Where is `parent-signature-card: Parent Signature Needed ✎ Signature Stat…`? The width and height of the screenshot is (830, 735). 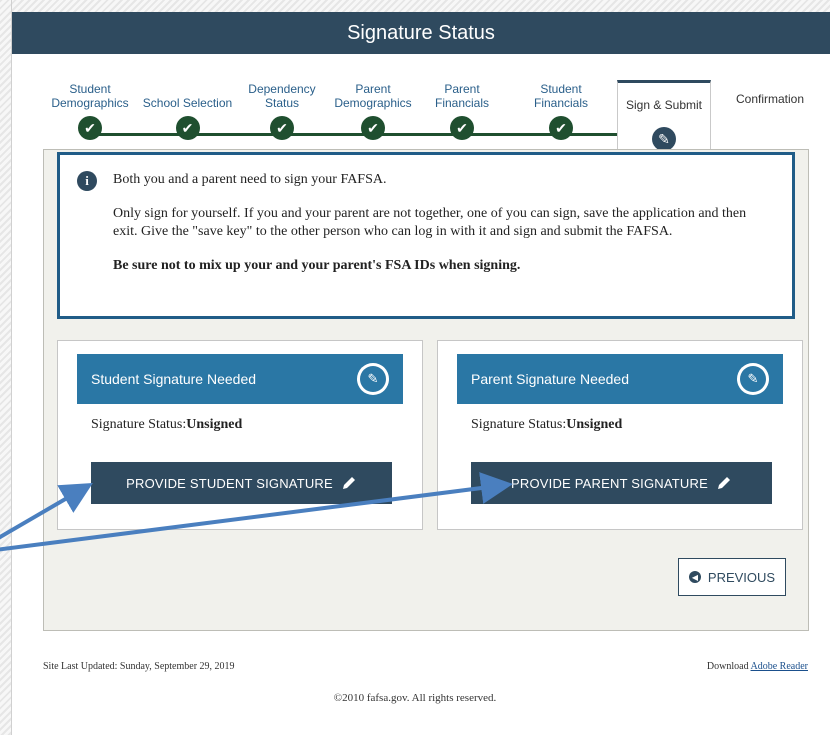
parent-signature-card: Parent Signature Needed ✎ Signature Stat… is located at coordinates (620, 435).